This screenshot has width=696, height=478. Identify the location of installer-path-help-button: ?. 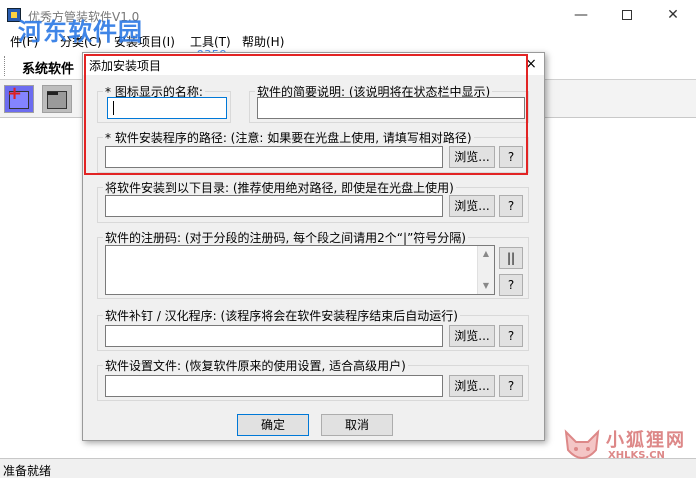
(511, 157).